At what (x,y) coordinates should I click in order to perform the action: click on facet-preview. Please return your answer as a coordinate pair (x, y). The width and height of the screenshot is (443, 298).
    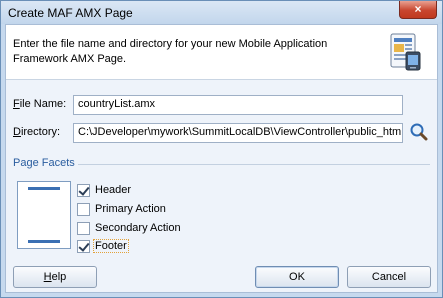
    Looking at the image, I should click on (44, 215).